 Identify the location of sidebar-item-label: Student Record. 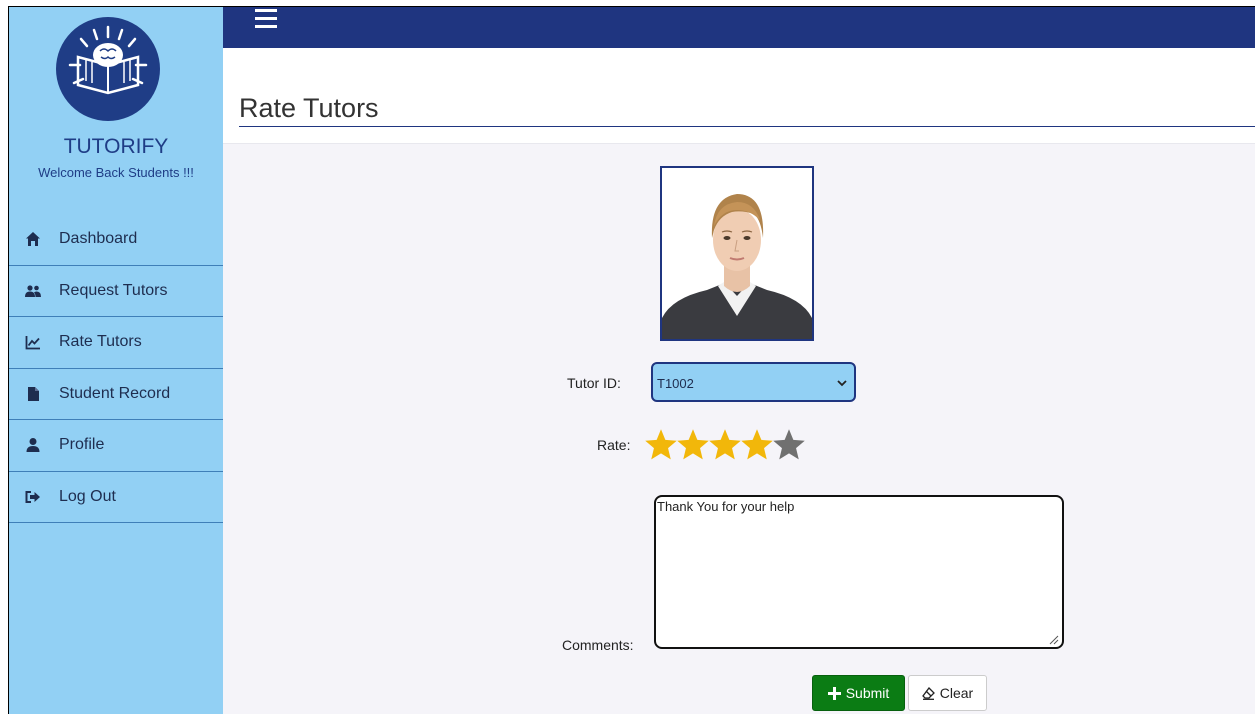
(115, 393).